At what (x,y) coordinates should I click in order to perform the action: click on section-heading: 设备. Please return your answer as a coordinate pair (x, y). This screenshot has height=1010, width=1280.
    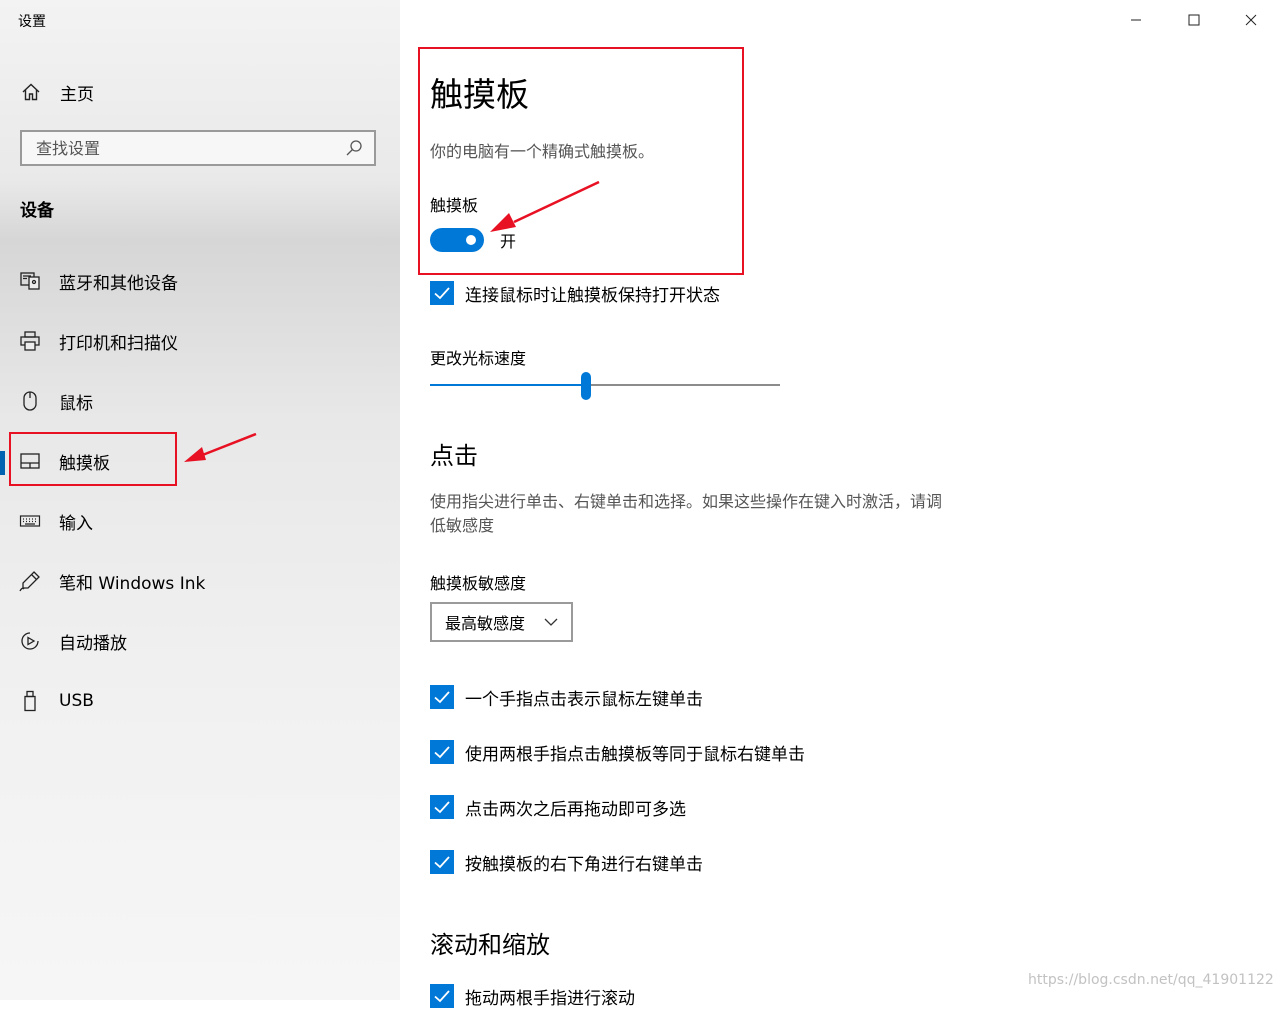
    Looking at the image, I should click on (37, 211).